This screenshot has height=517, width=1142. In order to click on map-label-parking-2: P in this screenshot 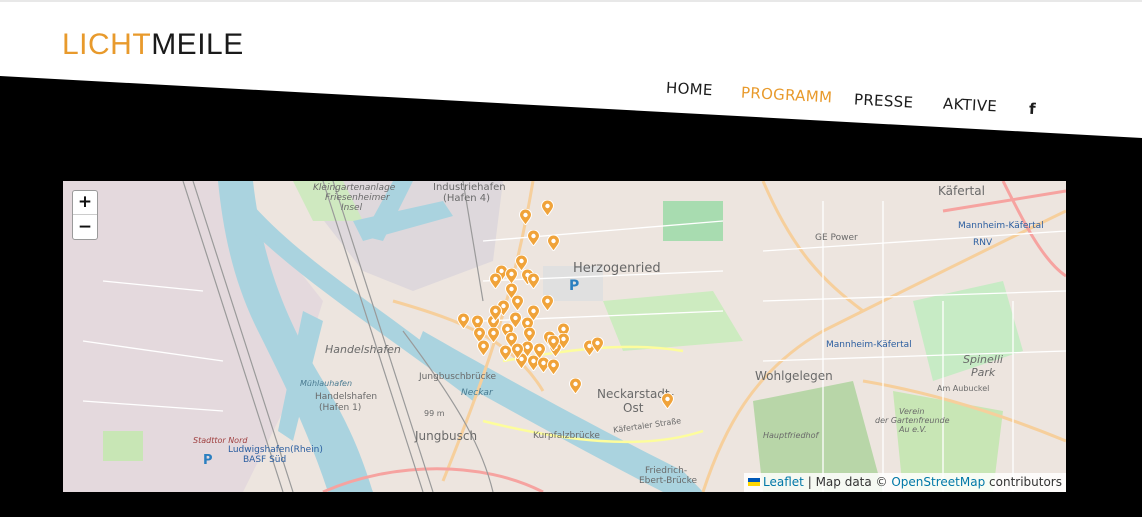, I will do `click(208, 460)`.